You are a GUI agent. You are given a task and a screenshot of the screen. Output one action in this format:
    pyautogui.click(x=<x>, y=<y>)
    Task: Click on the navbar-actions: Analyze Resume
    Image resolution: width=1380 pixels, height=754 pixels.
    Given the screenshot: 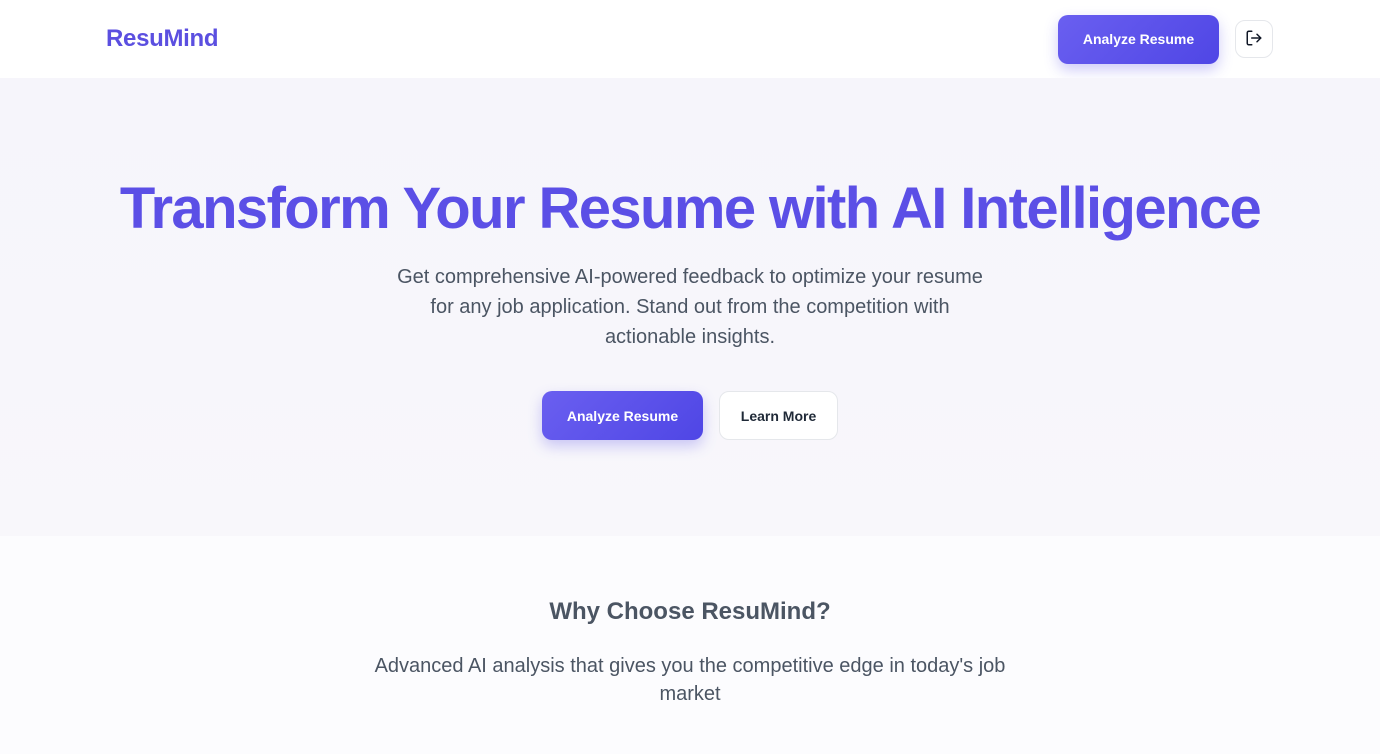 What is the action you would take?
    pyautogui.click(x=1165, y=39)
    